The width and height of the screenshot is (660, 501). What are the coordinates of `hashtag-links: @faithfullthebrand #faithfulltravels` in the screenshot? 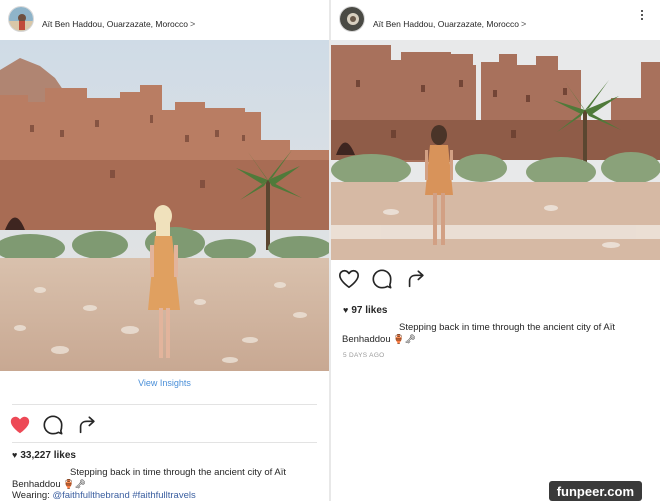 It's located at (123, 495).